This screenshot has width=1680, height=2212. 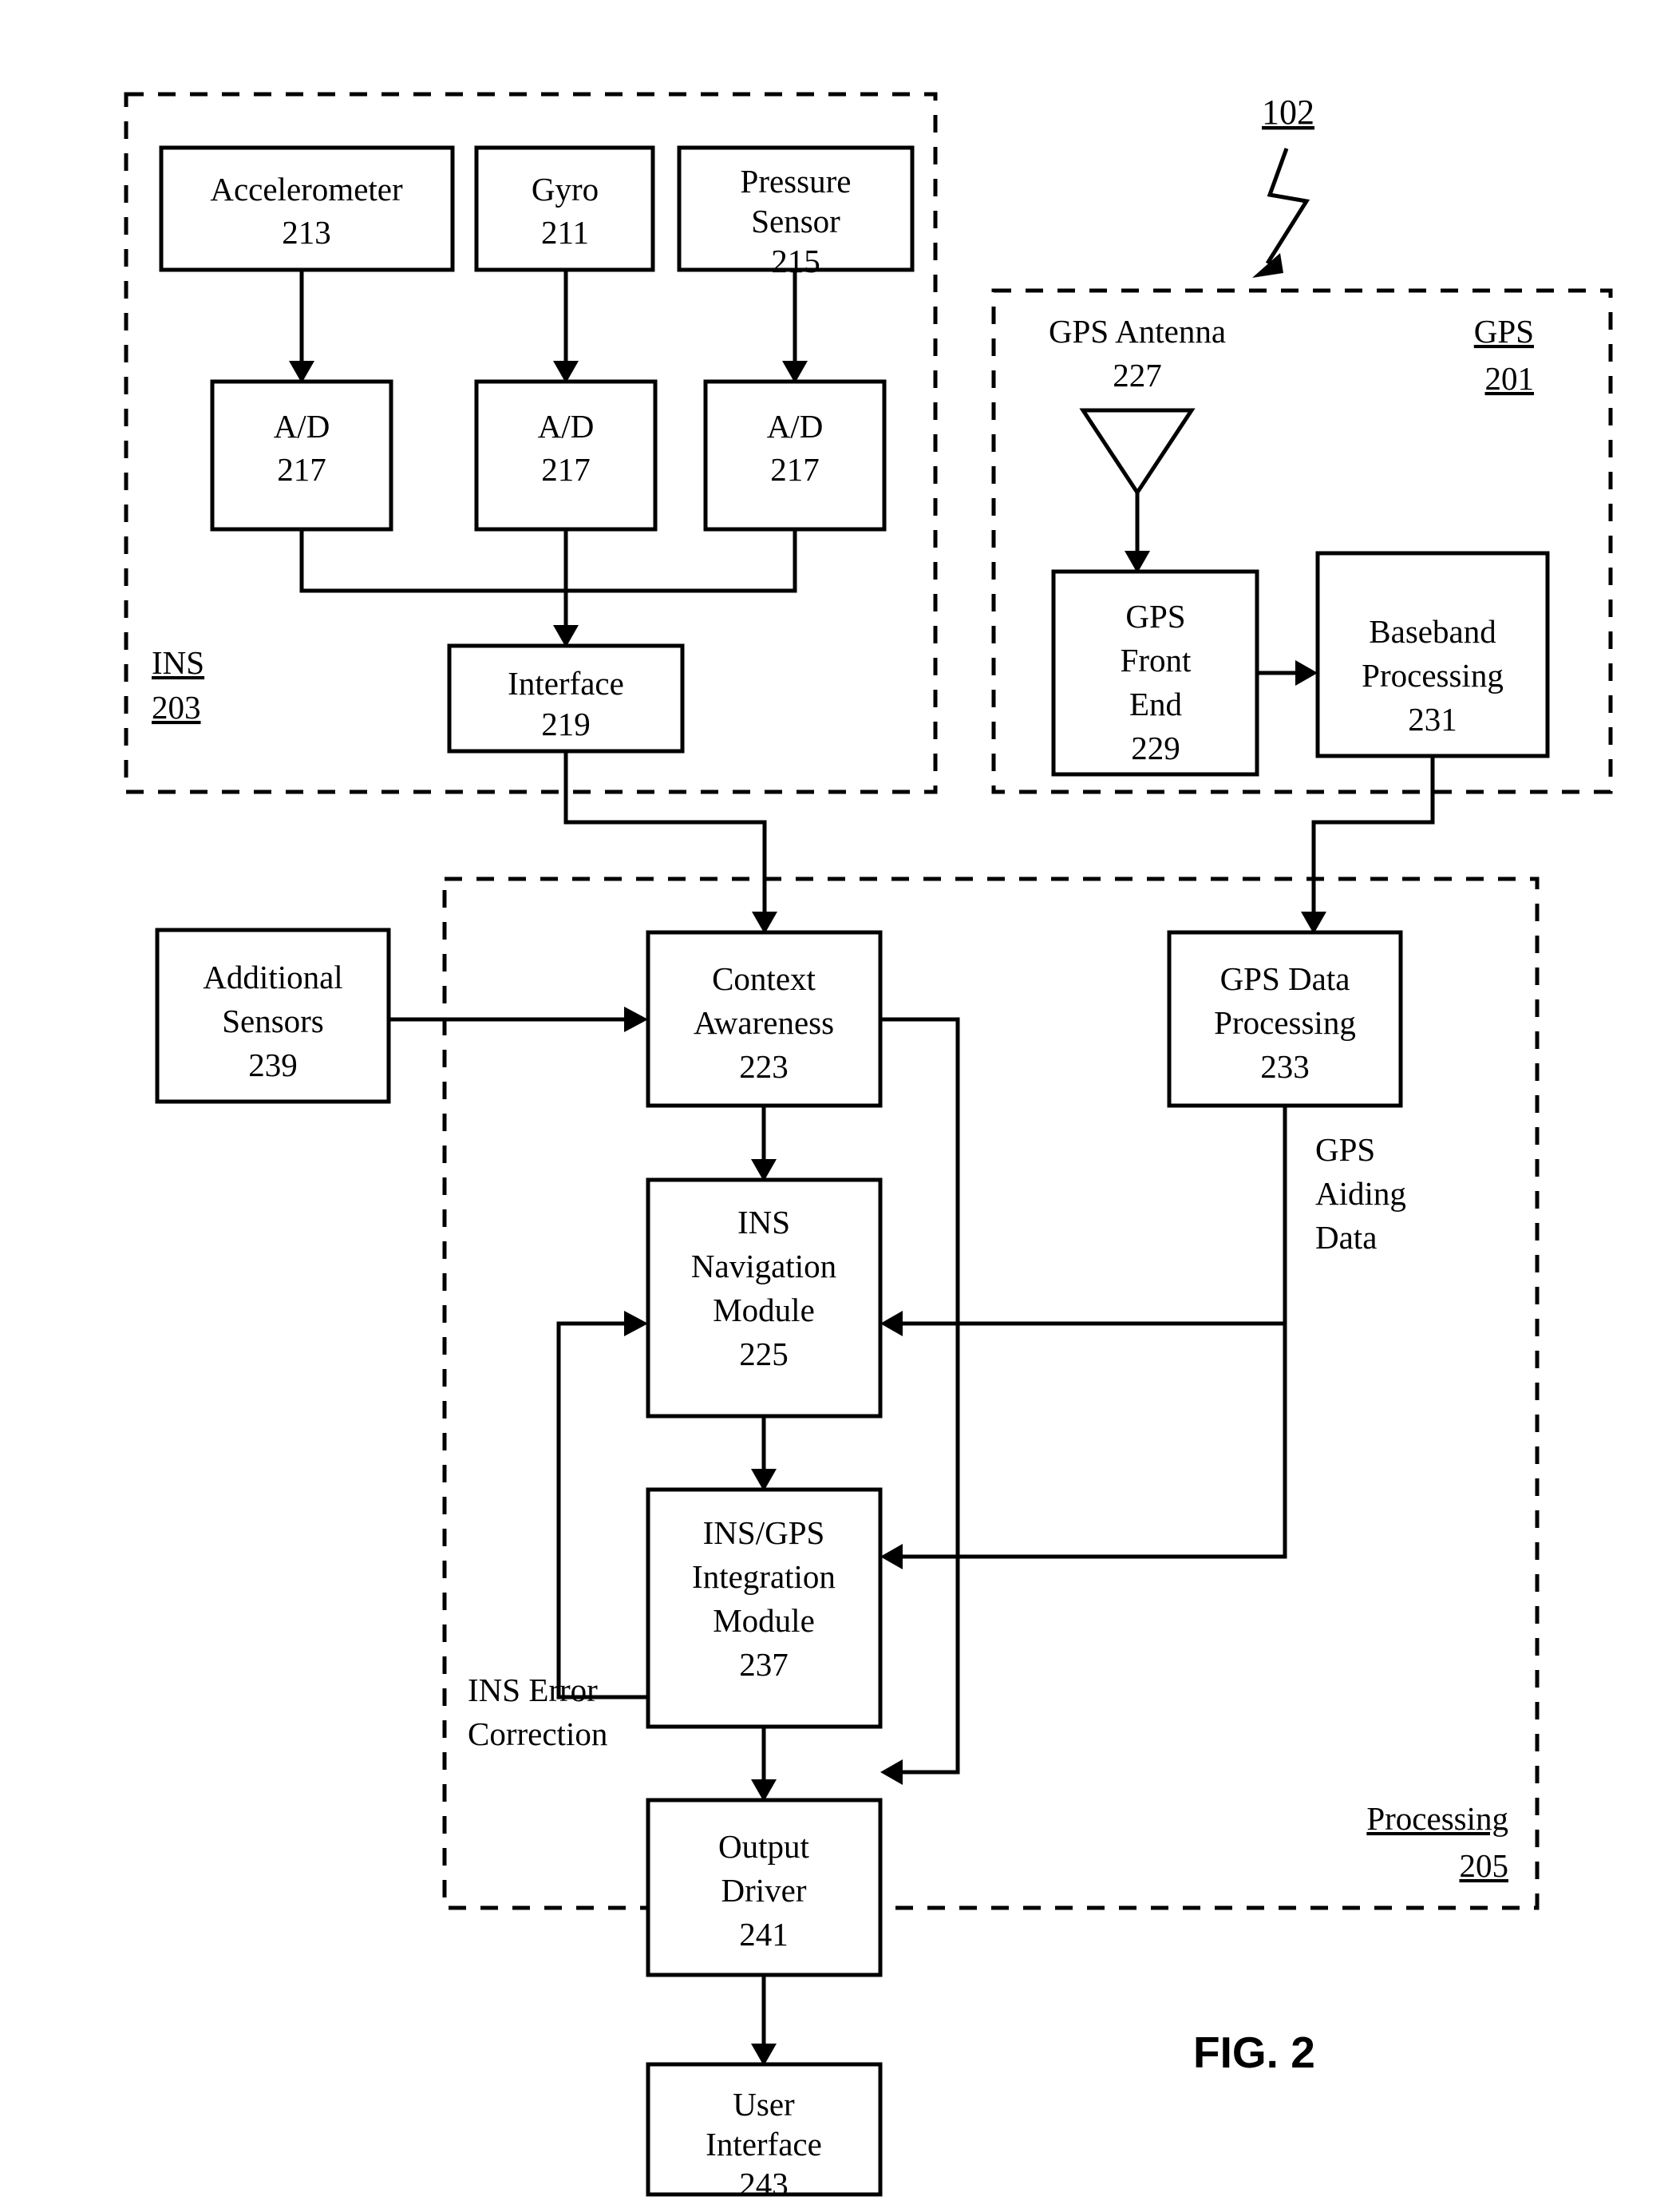 I want to click on label-ins-error-correction-line-1: Correction, so click(x=537, y=1733).